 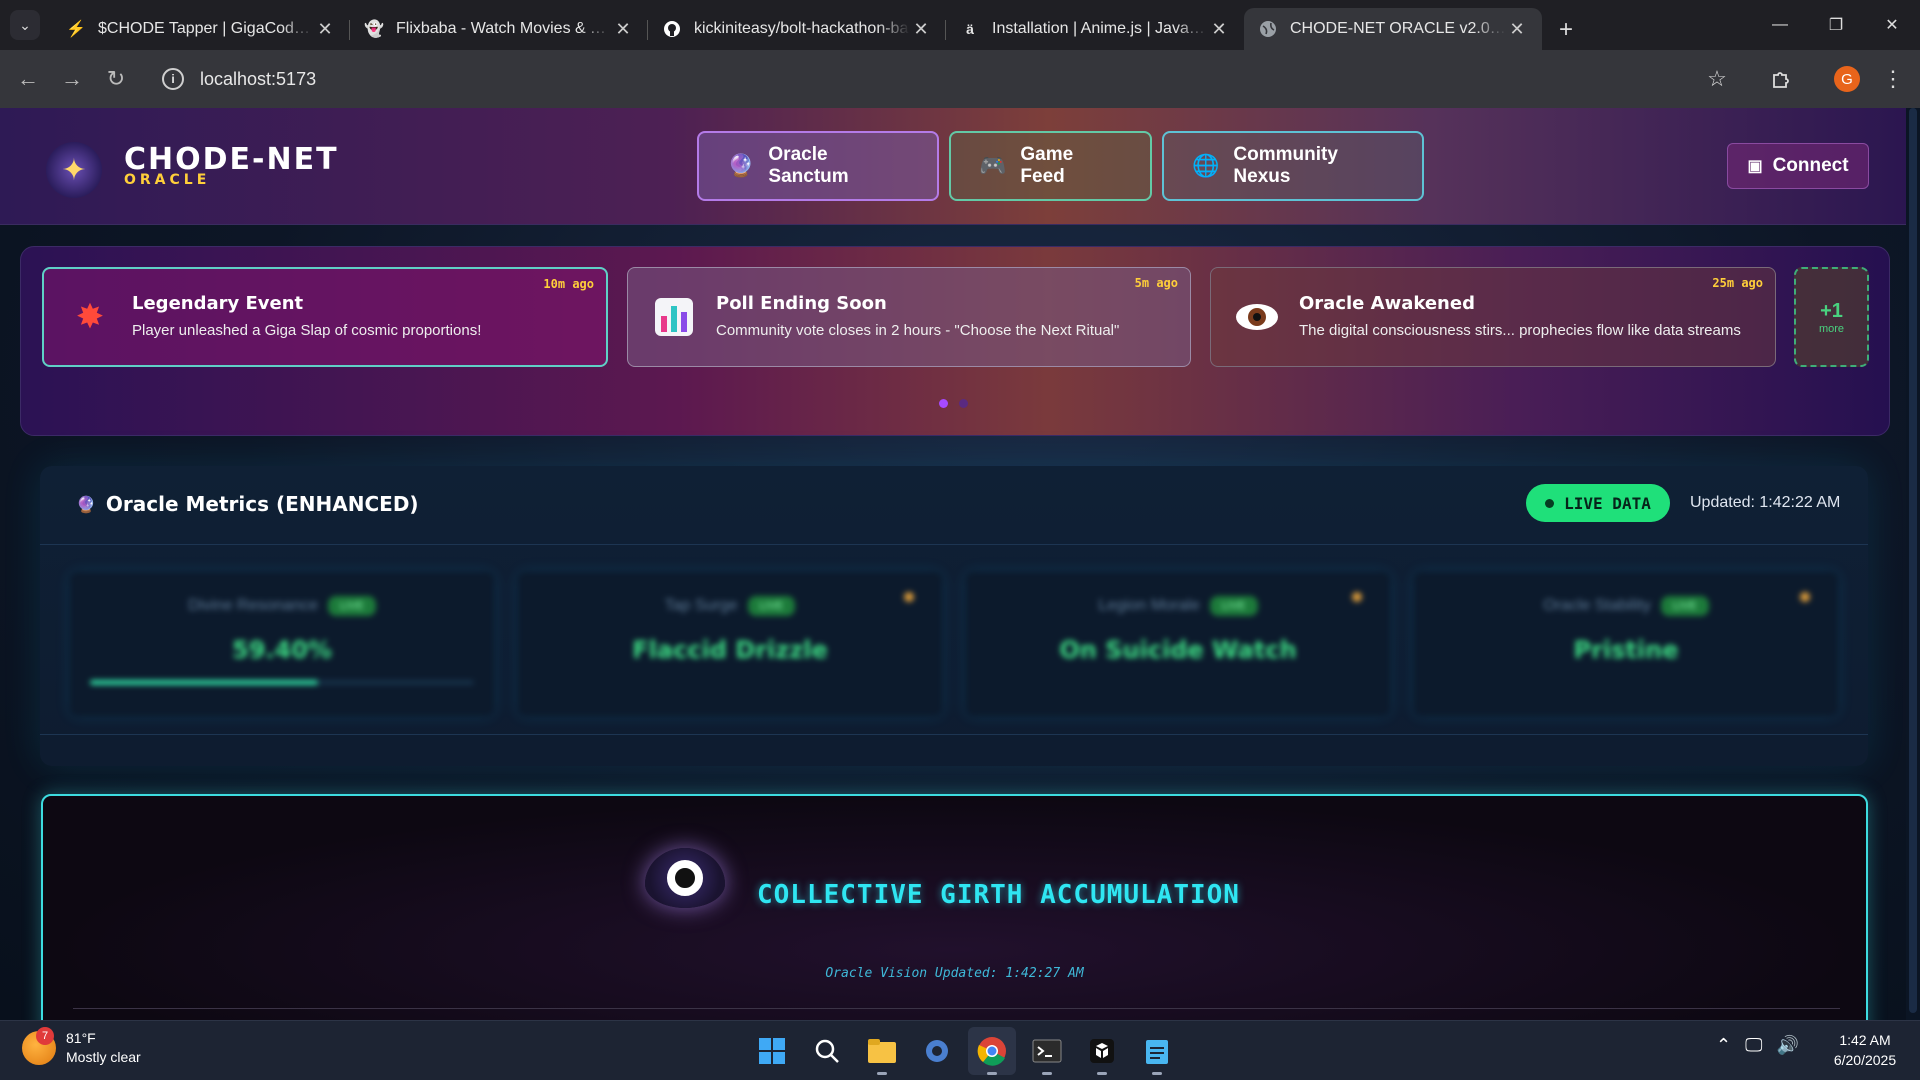 I want to click on browser-toolbar: ← → ↻ i localhost:5173 ☆ G ⋮, so click(x=960, y=79).